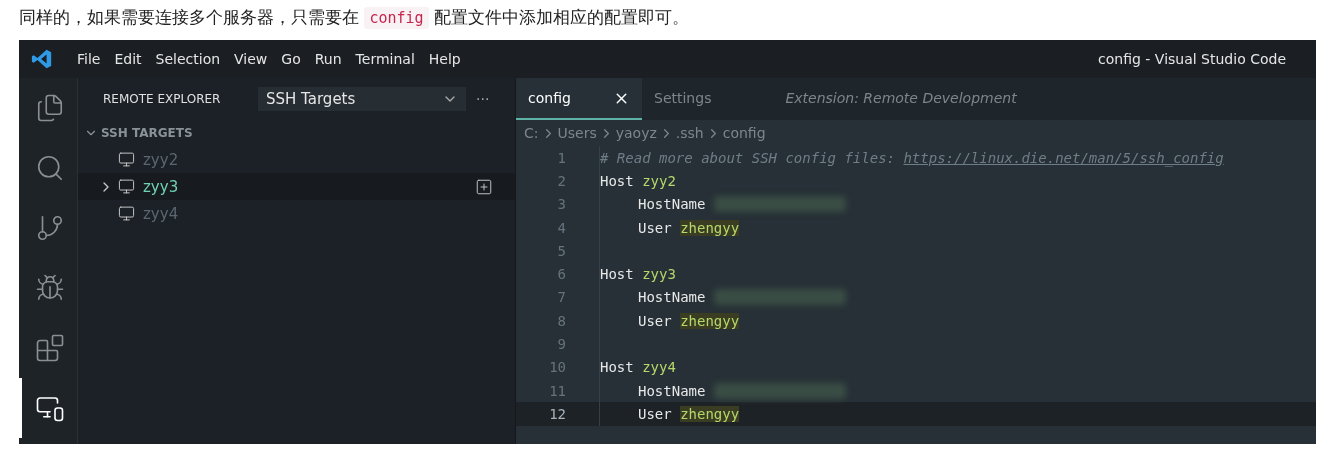  I want to click on breadcrumb-item: C:, so click(531, 133).